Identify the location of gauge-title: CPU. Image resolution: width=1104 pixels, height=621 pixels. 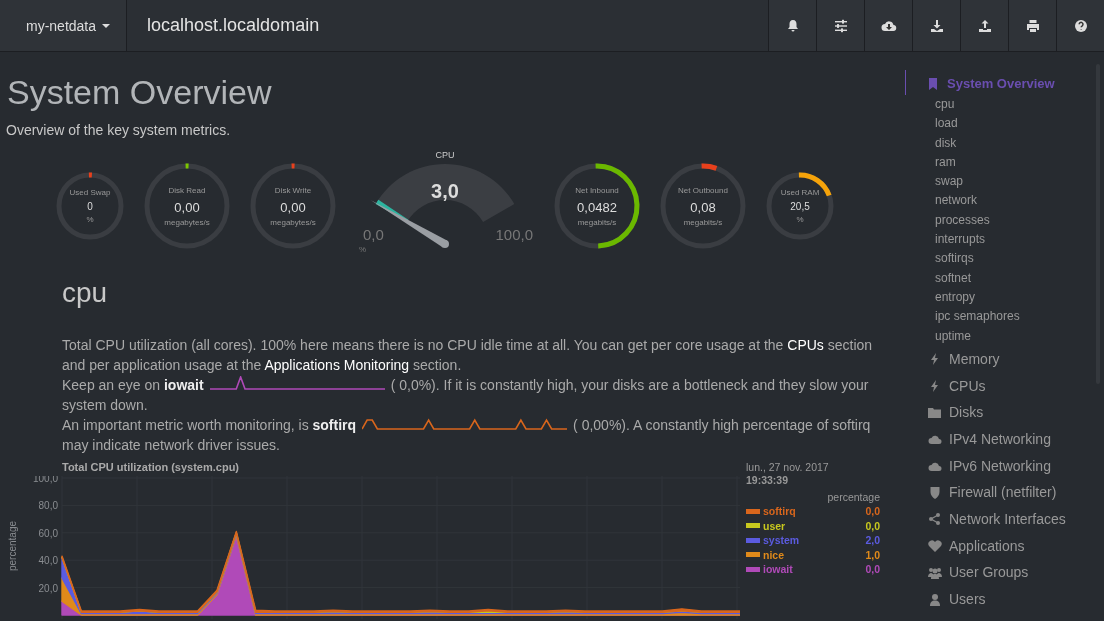
(445, 155).